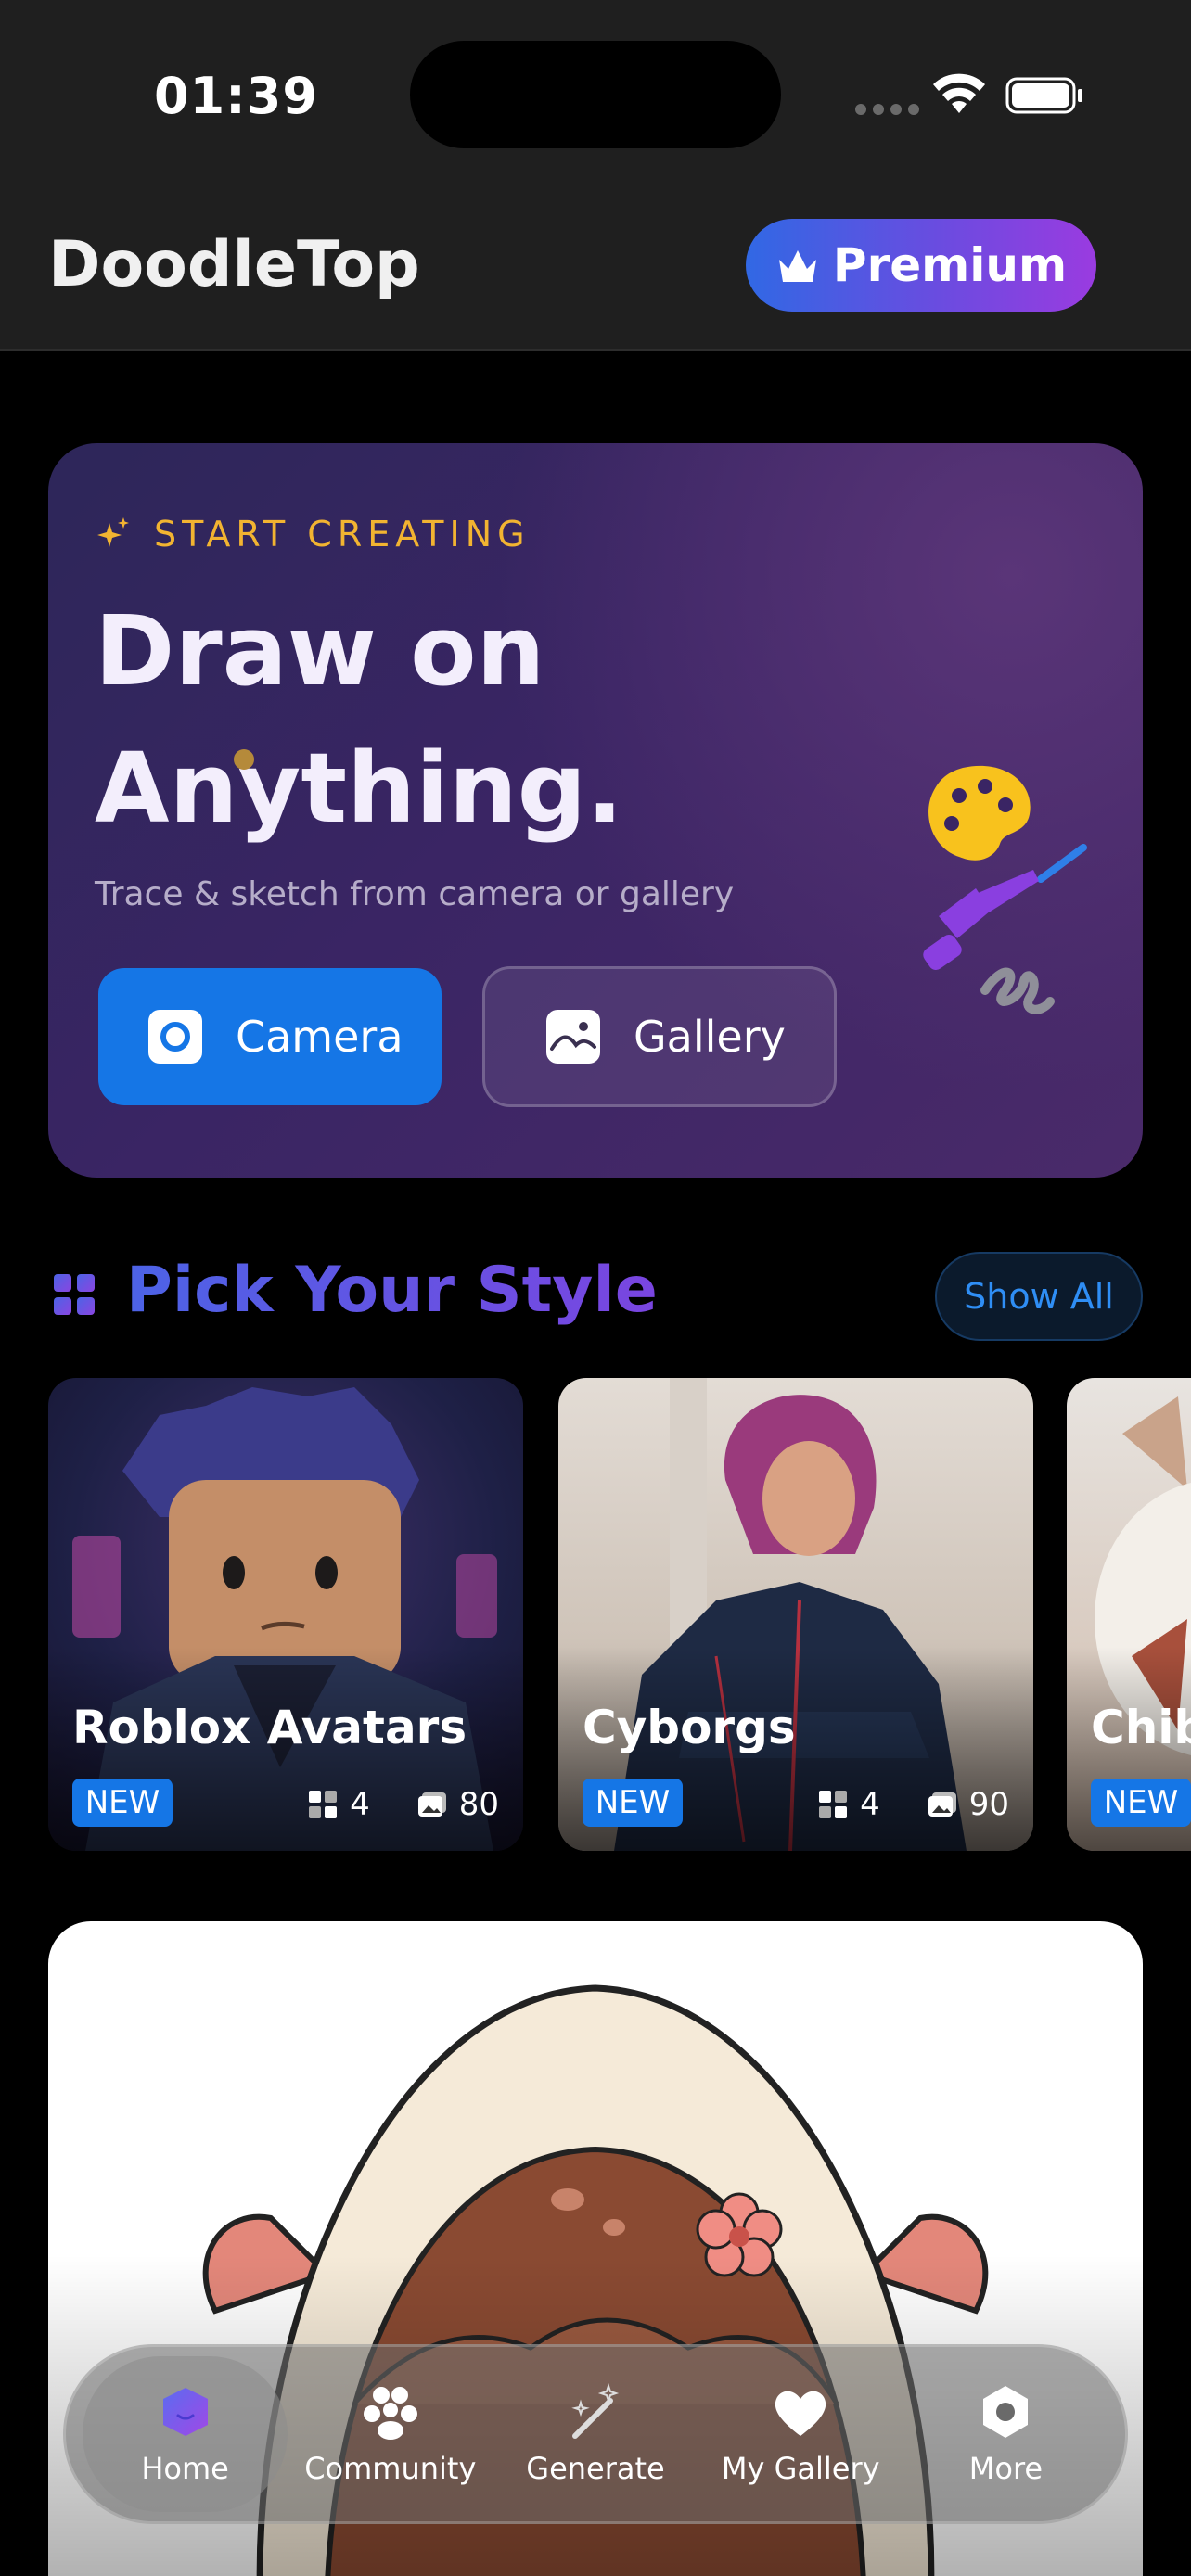 This screenshot has width=1191, height=2576. I want to click on wifi-icon, so click(959, 93).